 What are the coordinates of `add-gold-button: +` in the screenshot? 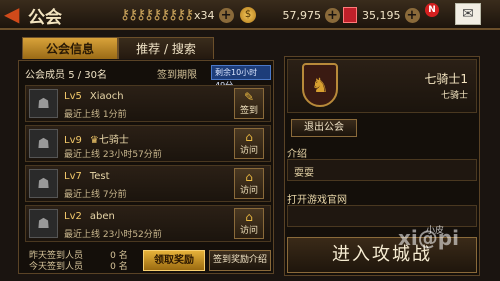 It's located at (332, 15).